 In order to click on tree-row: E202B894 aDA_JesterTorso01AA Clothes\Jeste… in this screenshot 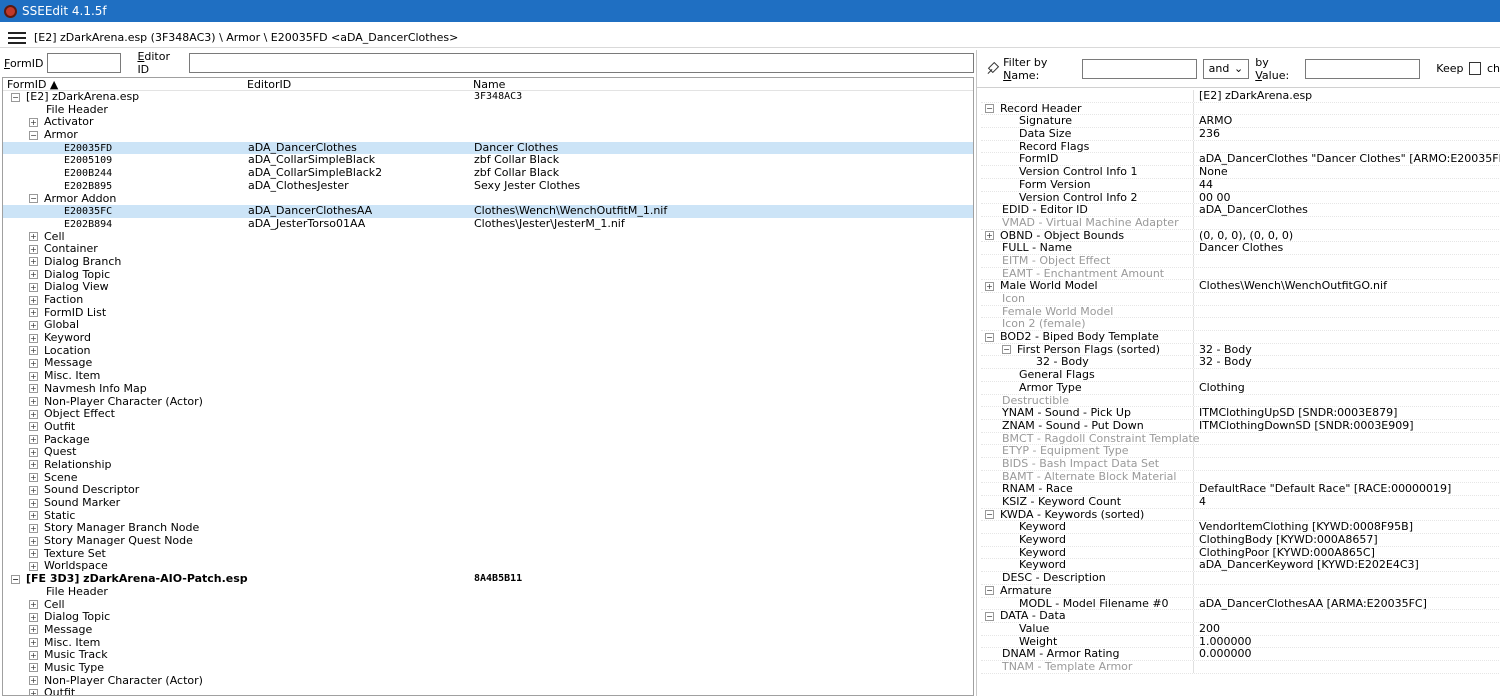, I will do `click(488, 224)`.